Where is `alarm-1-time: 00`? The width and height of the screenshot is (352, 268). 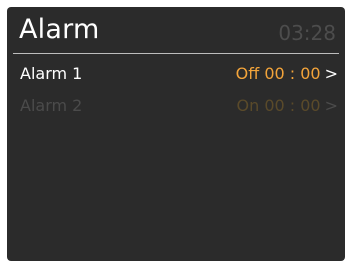 alarm-1-time: 00 is located at coordinates (292, 73).